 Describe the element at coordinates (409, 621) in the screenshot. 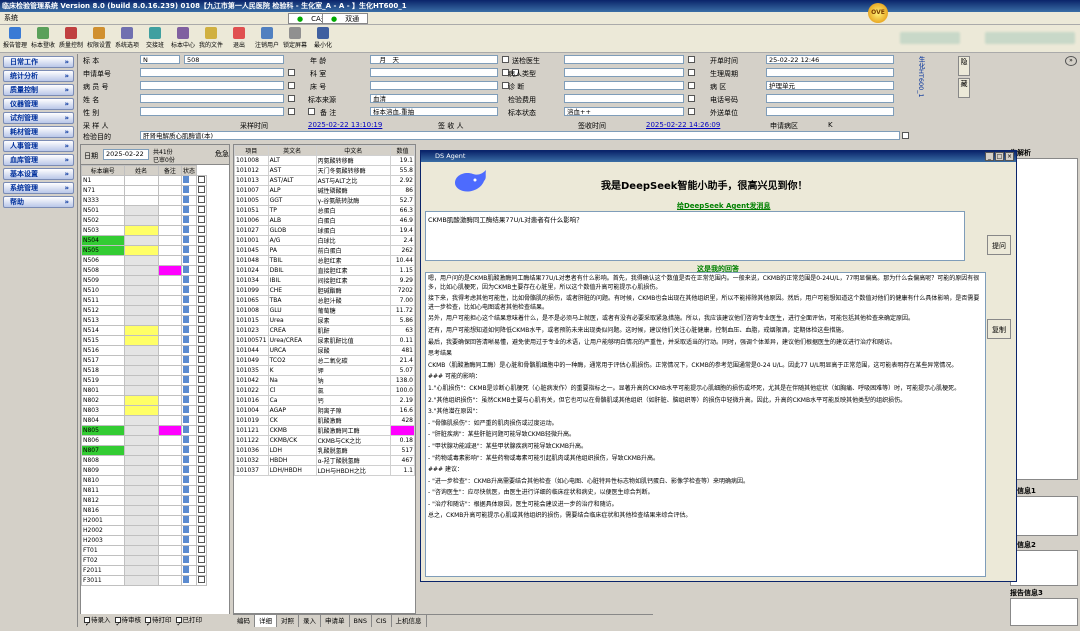

I see `bottom-tab-7: 上机信息` at that location.